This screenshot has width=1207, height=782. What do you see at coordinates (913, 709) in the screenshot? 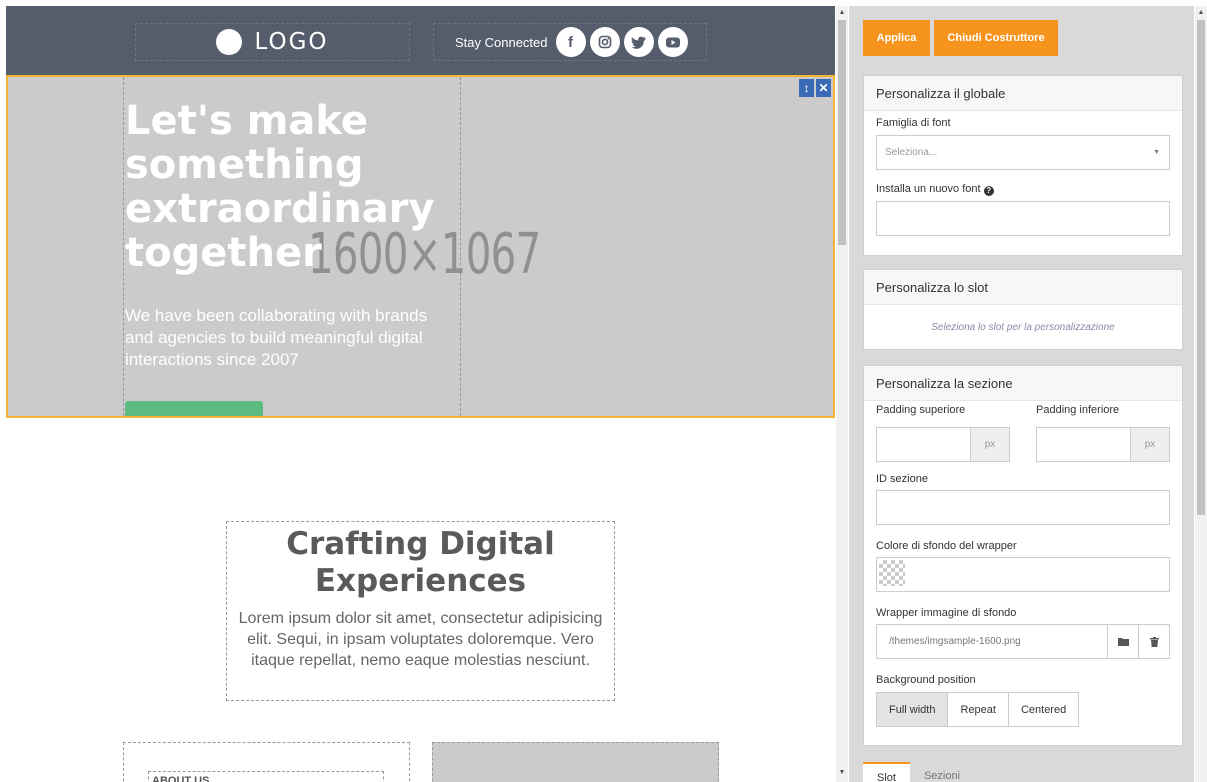
I see `bg-position-full-width: Full width` at bounding box center [913, 709].